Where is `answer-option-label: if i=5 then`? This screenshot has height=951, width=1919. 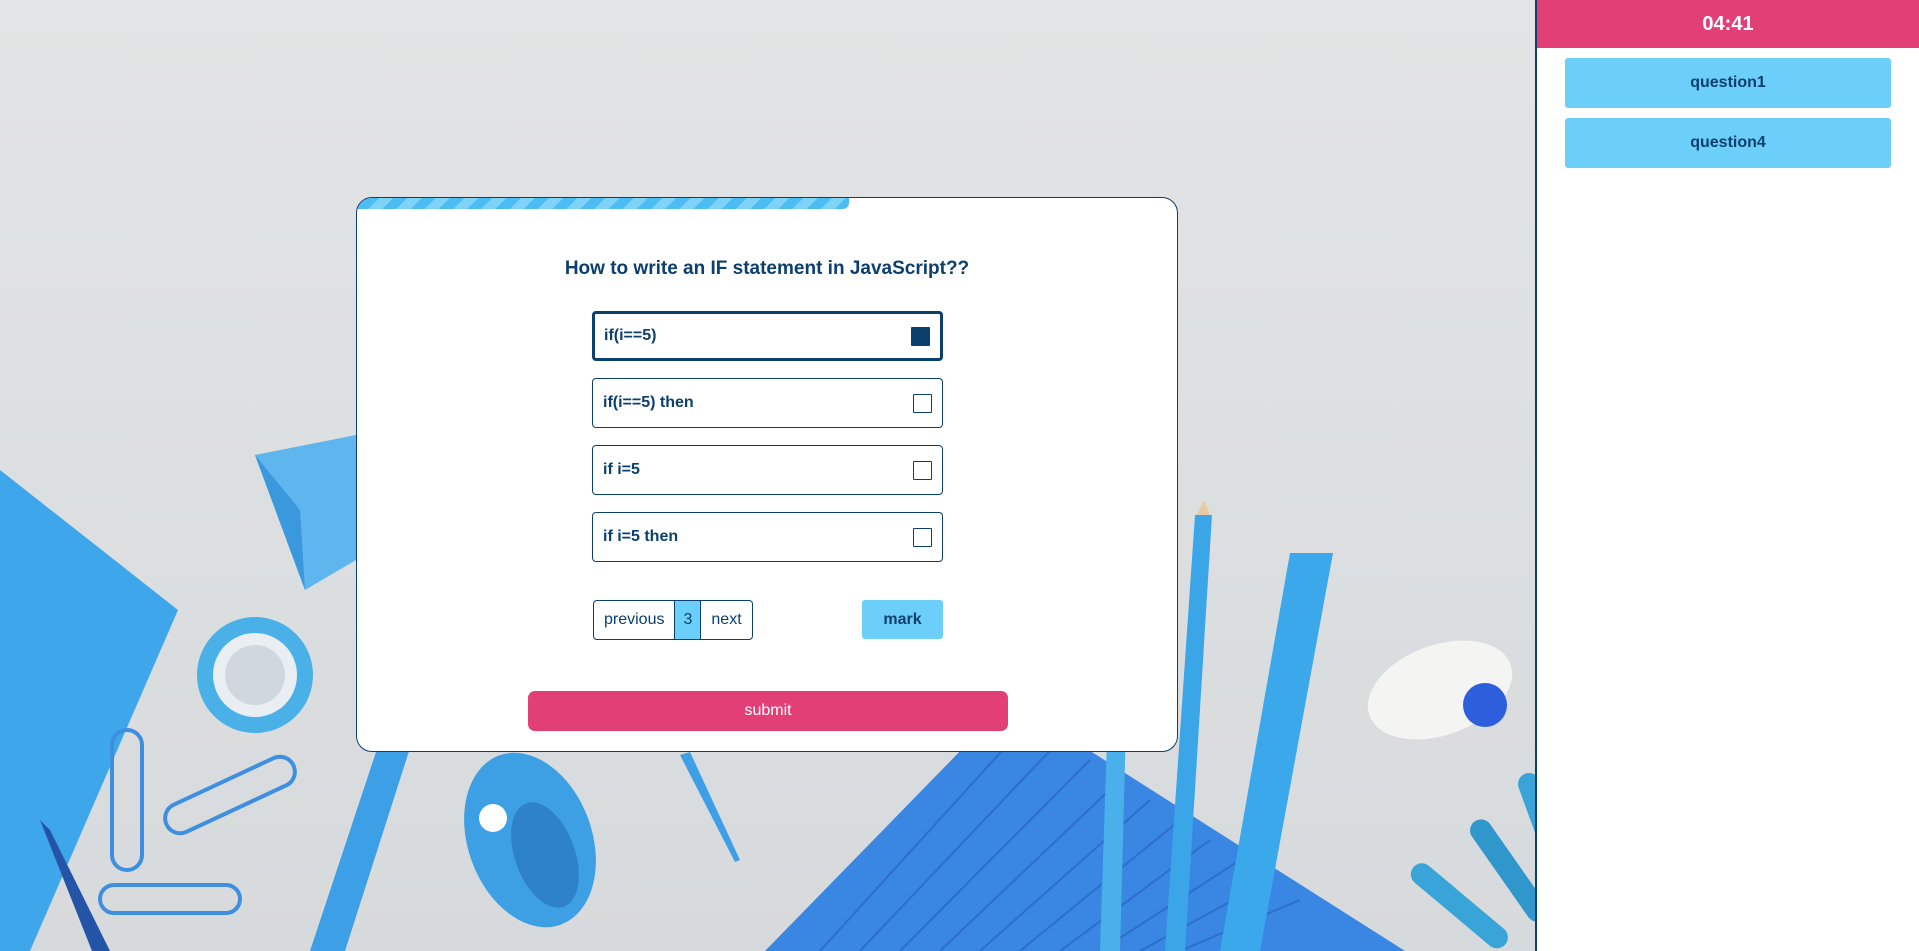 answer-option-label: if i=5 then is located at coordinates (641, 536).